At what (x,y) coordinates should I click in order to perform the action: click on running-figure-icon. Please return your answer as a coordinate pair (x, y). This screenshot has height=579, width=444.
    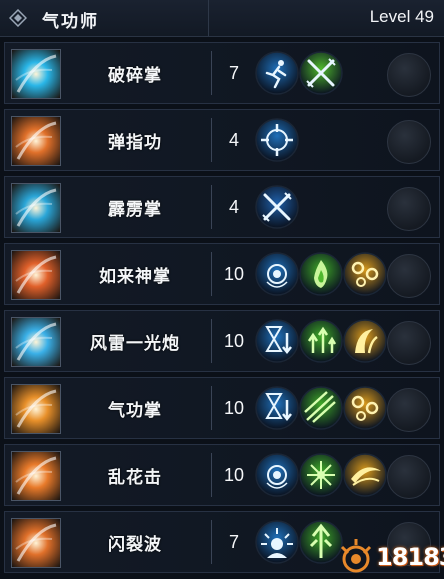
    Looking at the image, I should click on (277, 73).